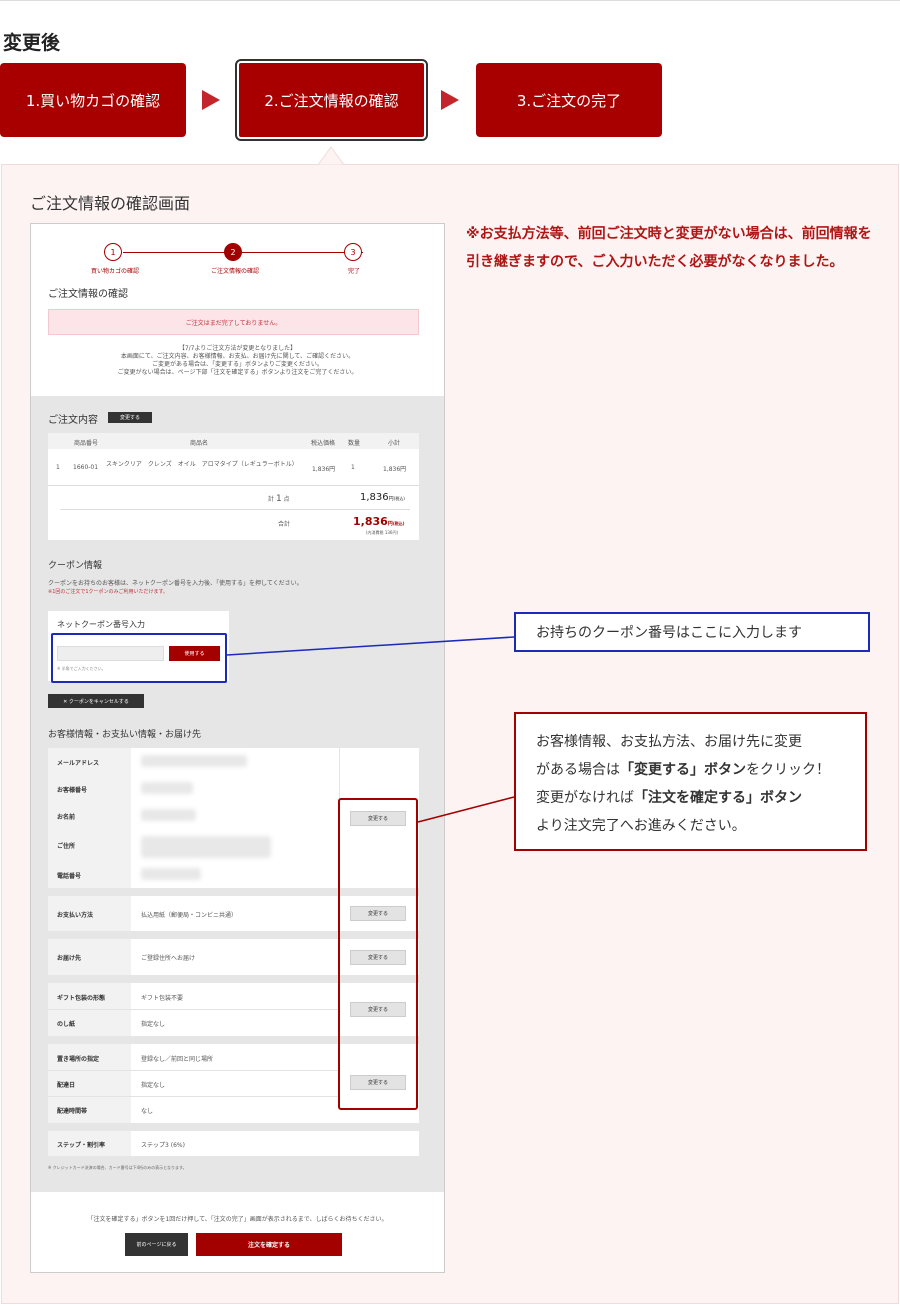 The height and width of the screenshot is (1306, 900). Describe the element at coordinates (233, 1143) in the screenshot. I see `step-discount-row: ステップ・割引率 ステップ3 (6%)` at that location.